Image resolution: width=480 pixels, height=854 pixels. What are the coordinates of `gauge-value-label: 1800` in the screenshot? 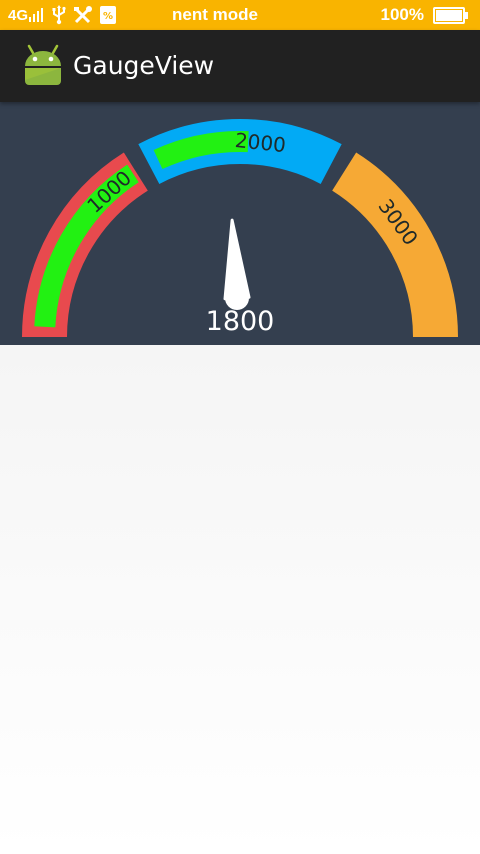 It's located at (240, 321).